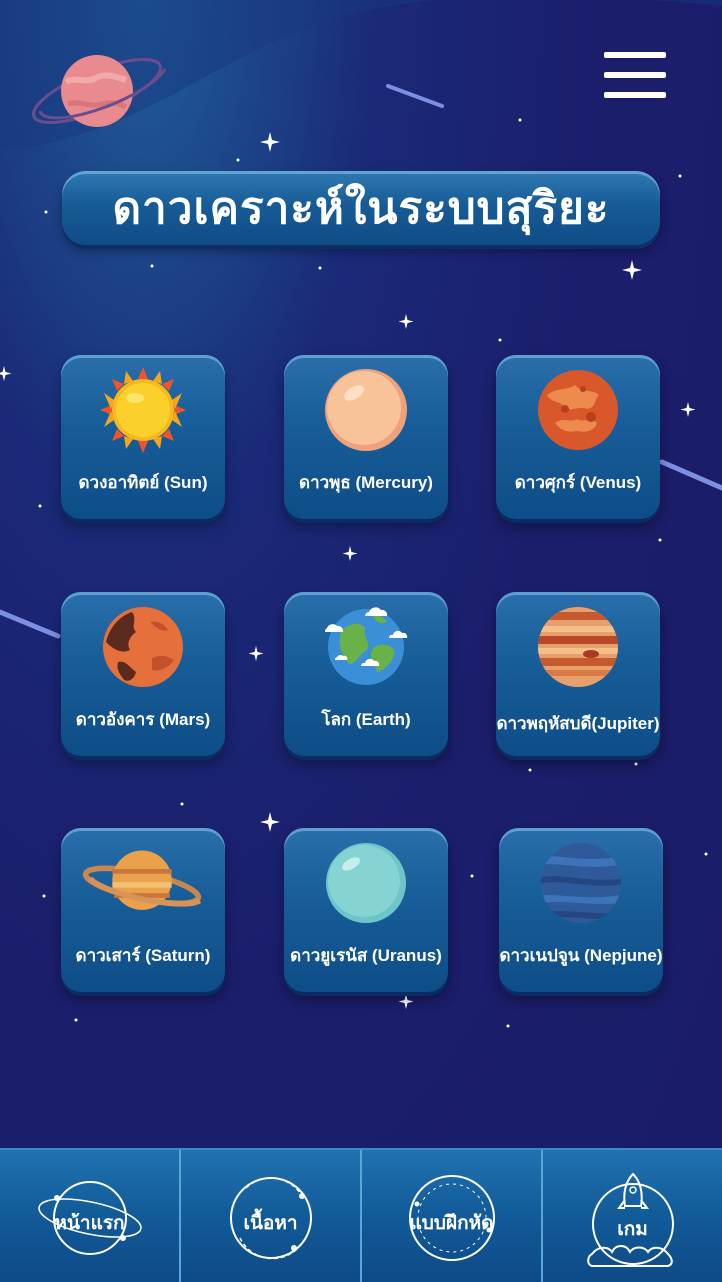  I want to click on planet-card-mercury: ดาวพุธ (Mercury), so click(366, 437).